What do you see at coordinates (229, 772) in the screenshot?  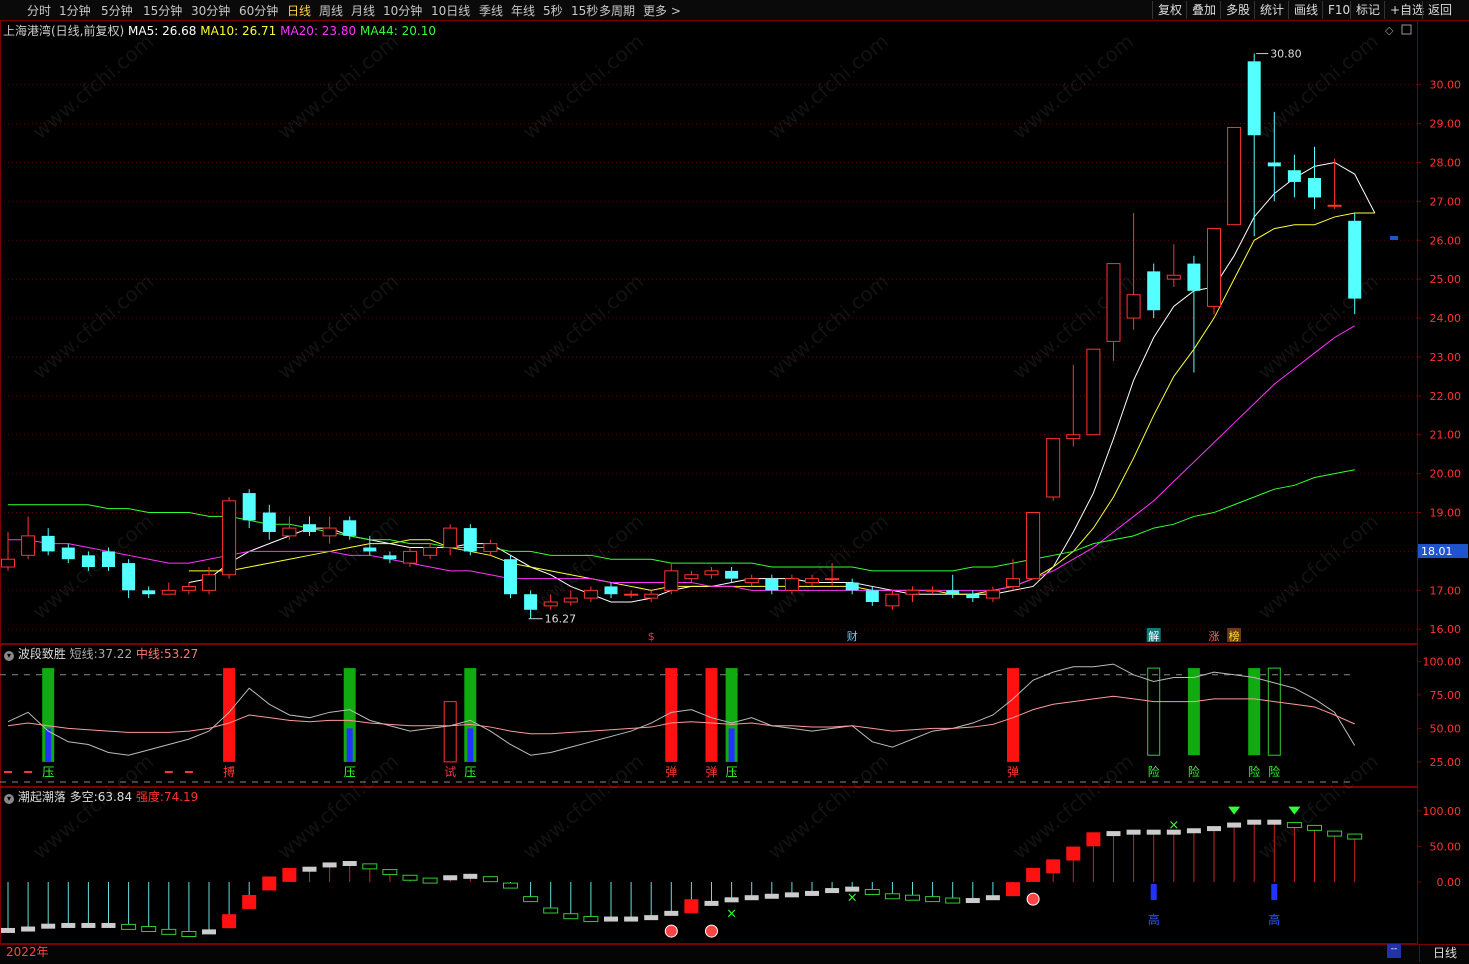 I see `p2-signal-label: 搏` at bounding box center [229, 772].